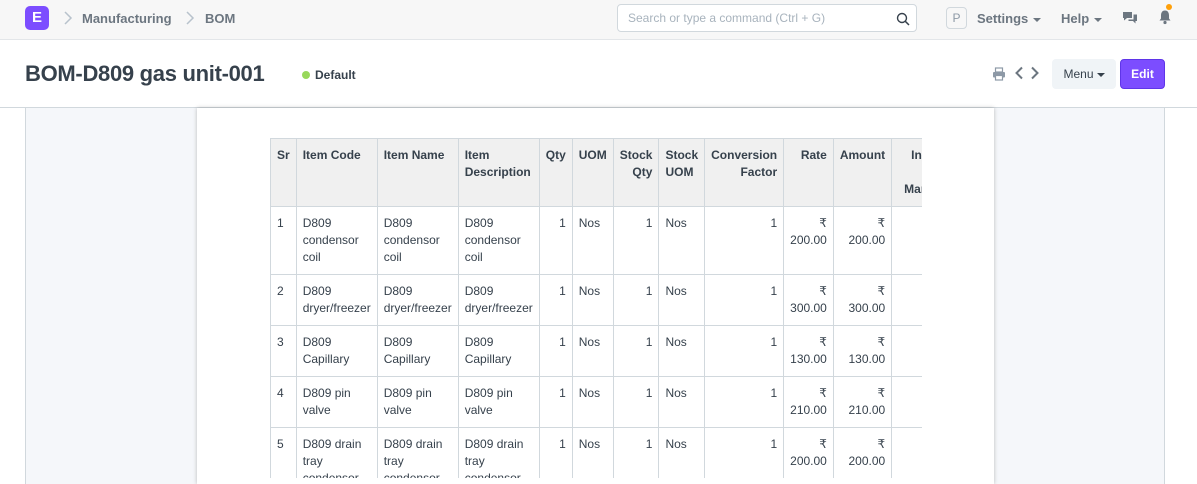 Image resolution: width=1197 pixels, height=484 pixels. I want to click on menu-button: Menu, so click(1084, 74).